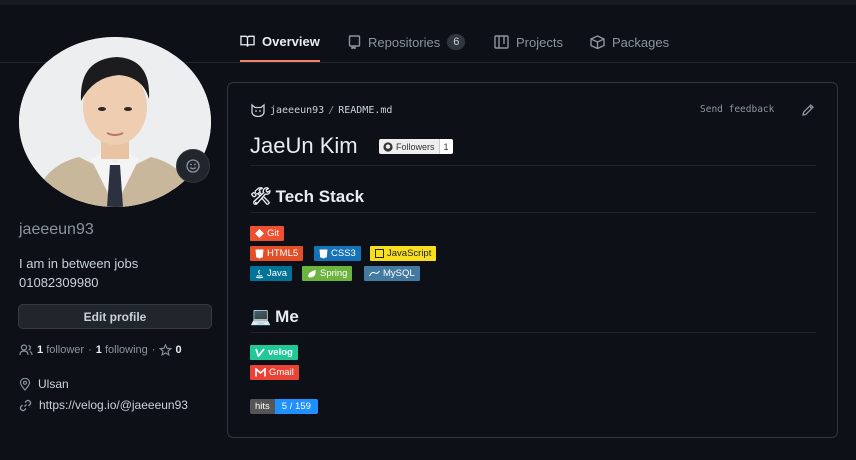 This screenshot has width=856, height=460. Describe the element at coordinates (178, 350) in the screenshot. I see `stars-count: 0` at that location.